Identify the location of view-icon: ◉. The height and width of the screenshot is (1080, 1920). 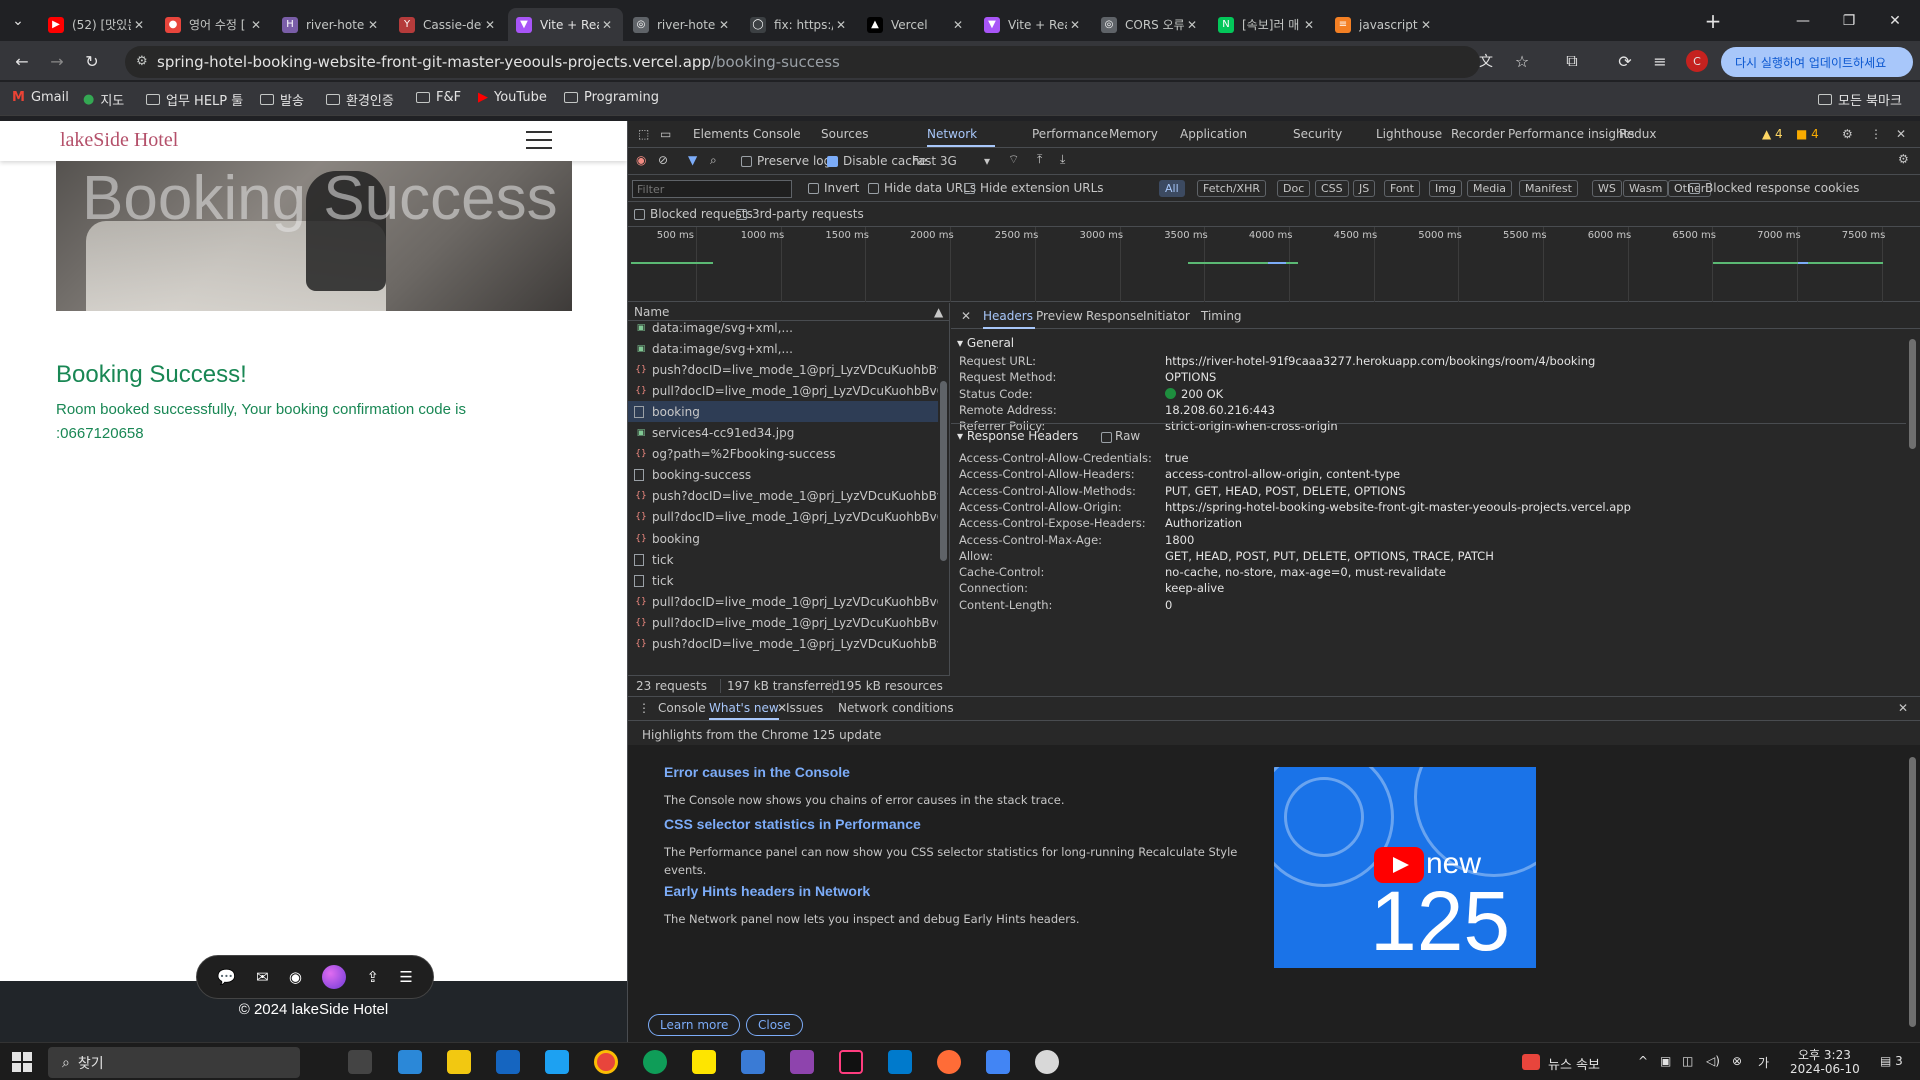
(295, 977).